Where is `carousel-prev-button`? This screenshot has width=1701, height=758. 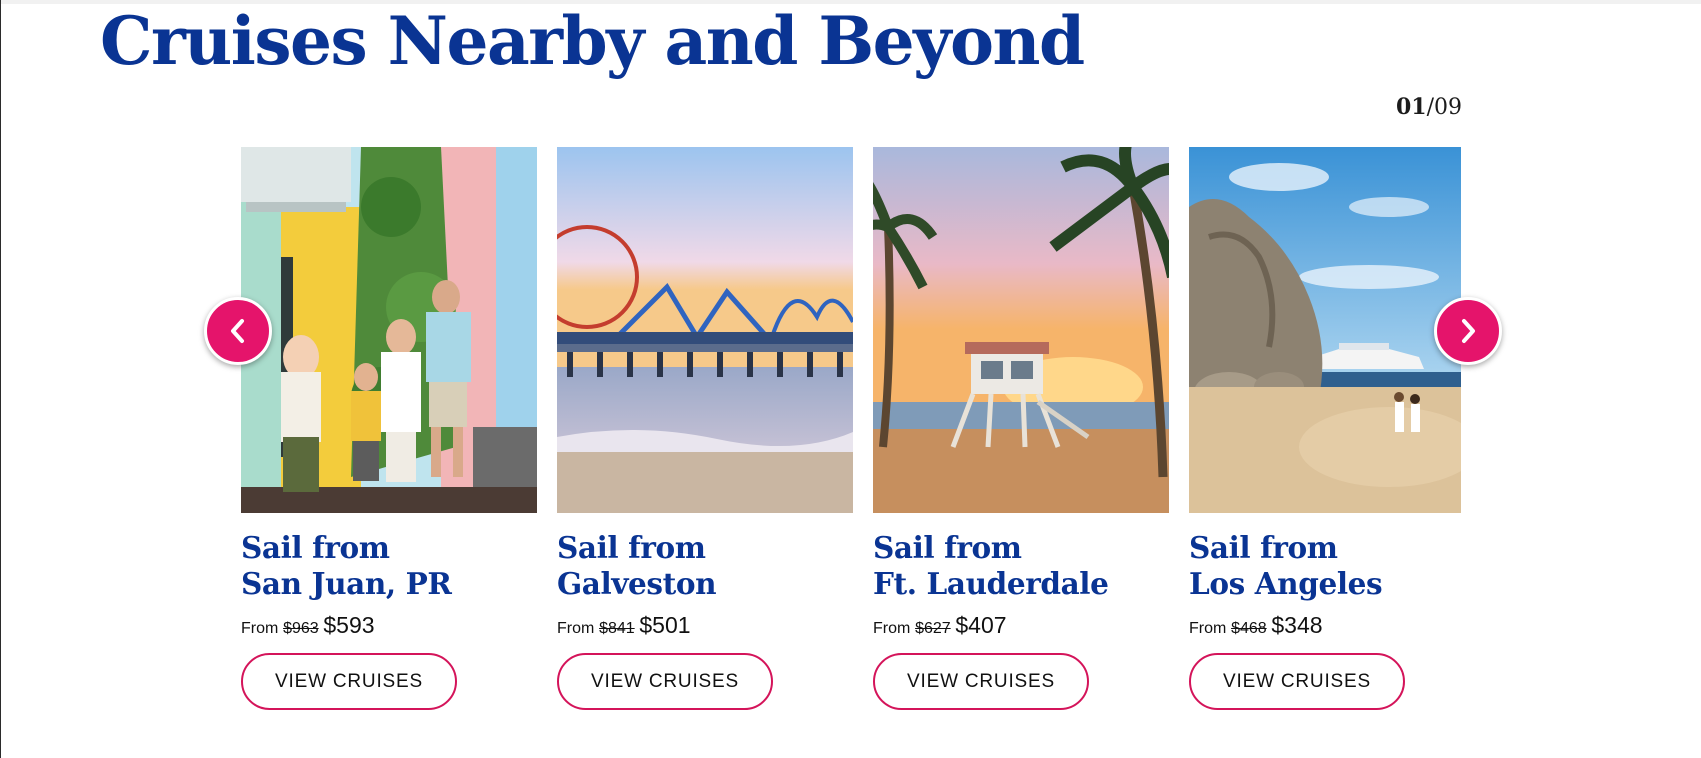 carousel-prev-button is located at coordinates (238, 331).